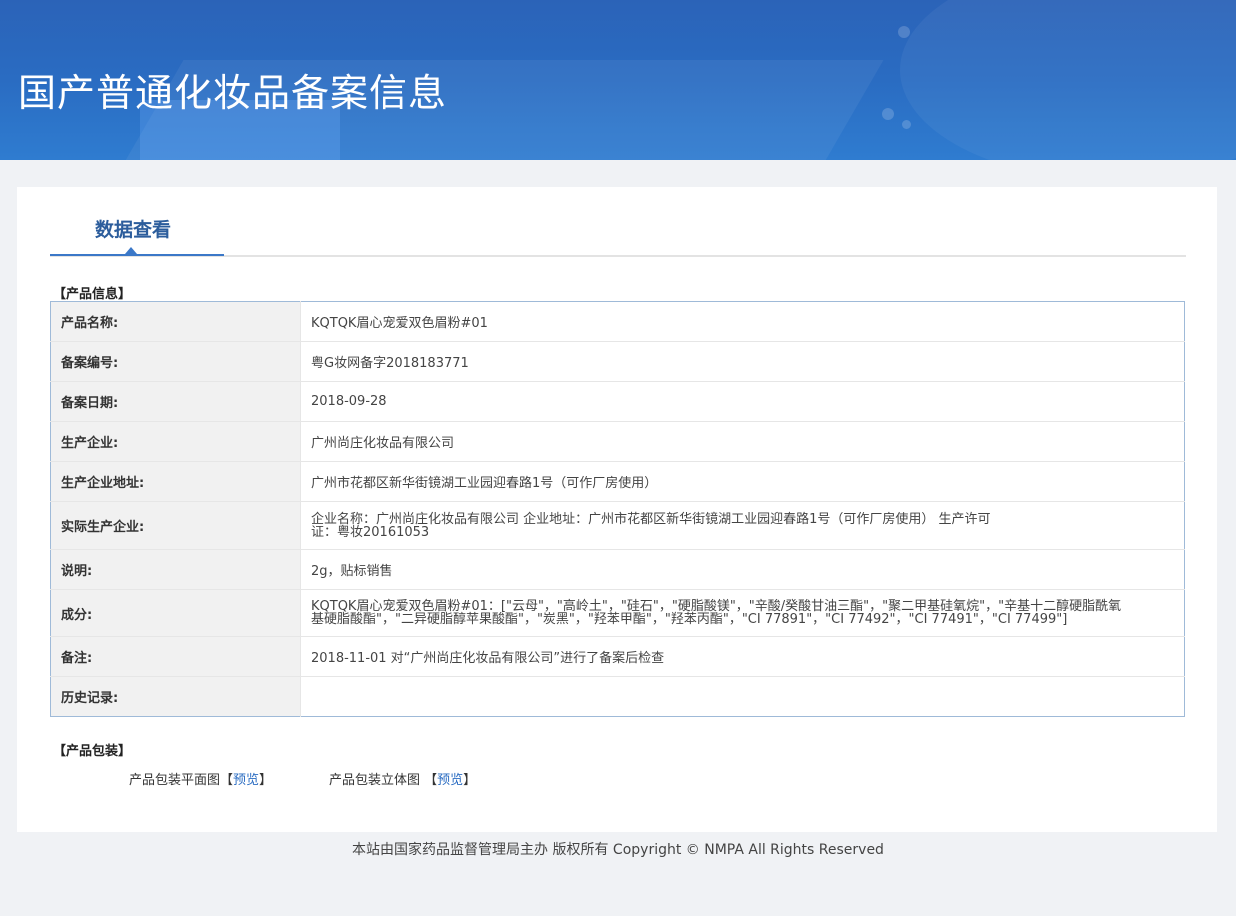 The image size is (1236, 916). I want to click on row-label: 备注:, so click(175, 656).